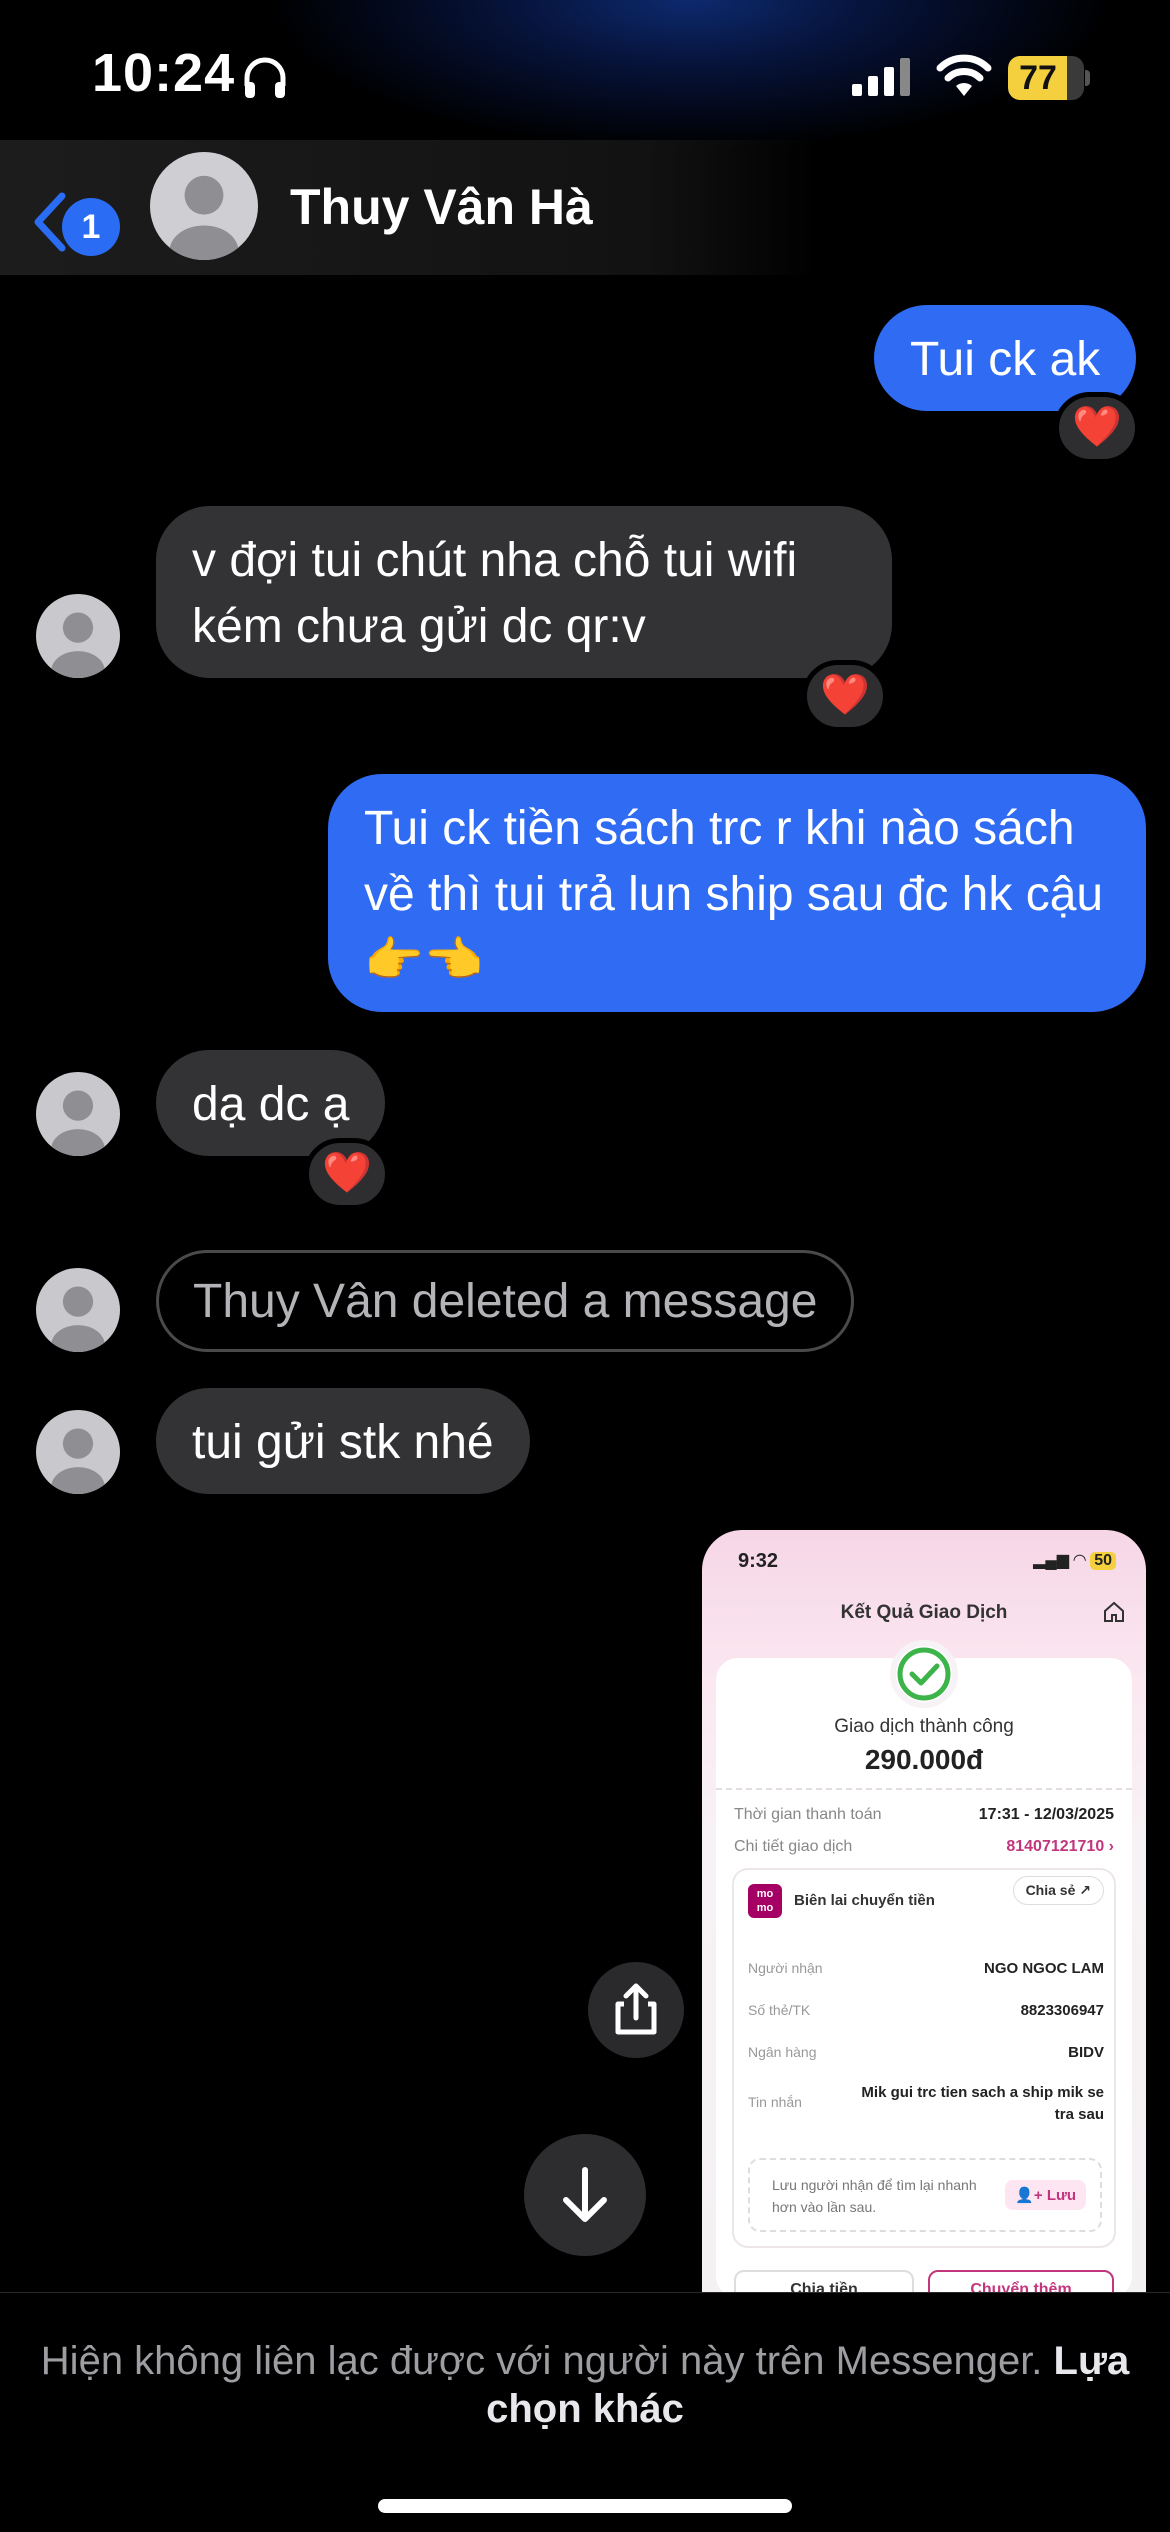  What do you see at coordinates (924, 1726) in the screenshot?
I see `transaction-status: Giao dịch thành công` at bounding box center [924, 1726].